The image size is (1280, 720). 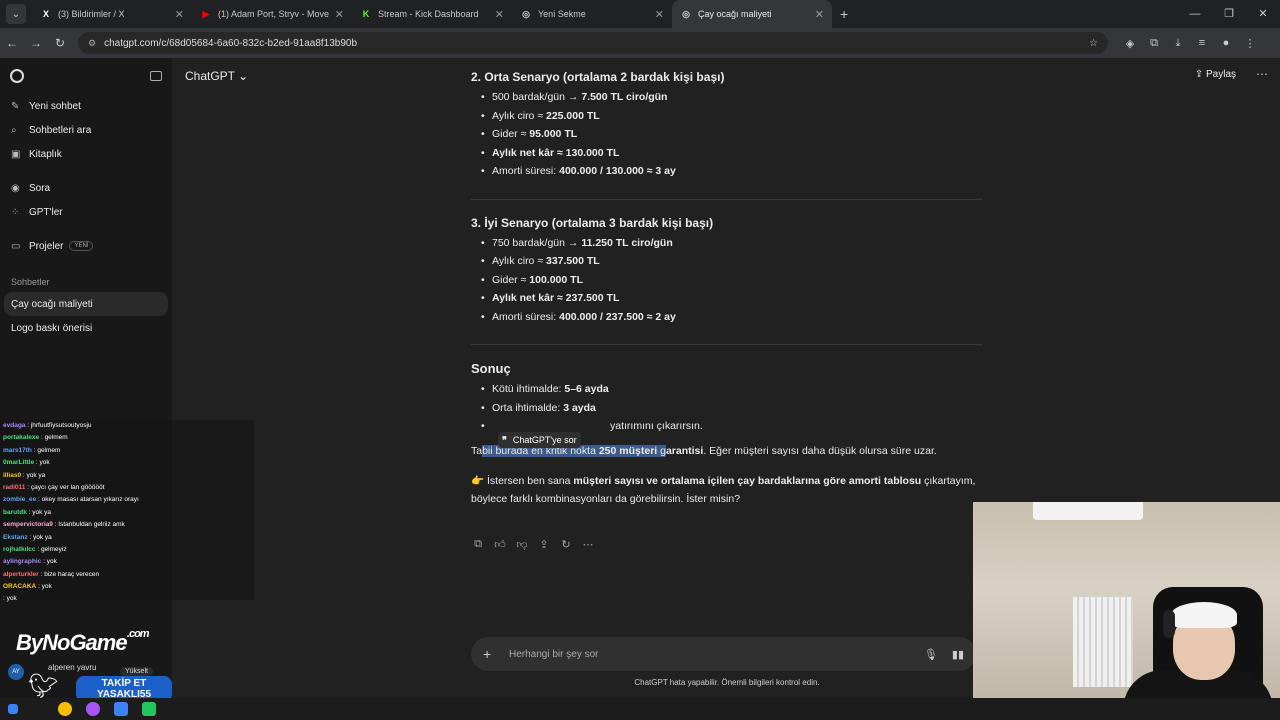 I want to click on browser-tab: X (3) Bildirimler / X ✕, so click(x=112, y=14).